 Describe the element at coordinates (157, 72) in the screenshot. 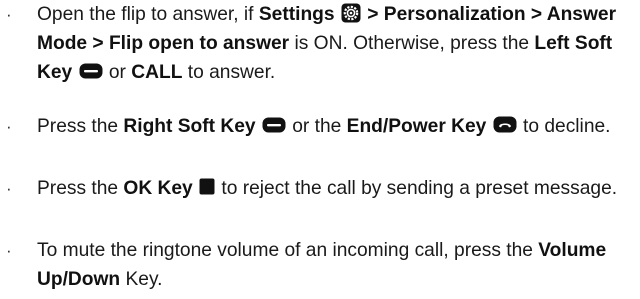

I see `call-key-label: CALL` at that location.